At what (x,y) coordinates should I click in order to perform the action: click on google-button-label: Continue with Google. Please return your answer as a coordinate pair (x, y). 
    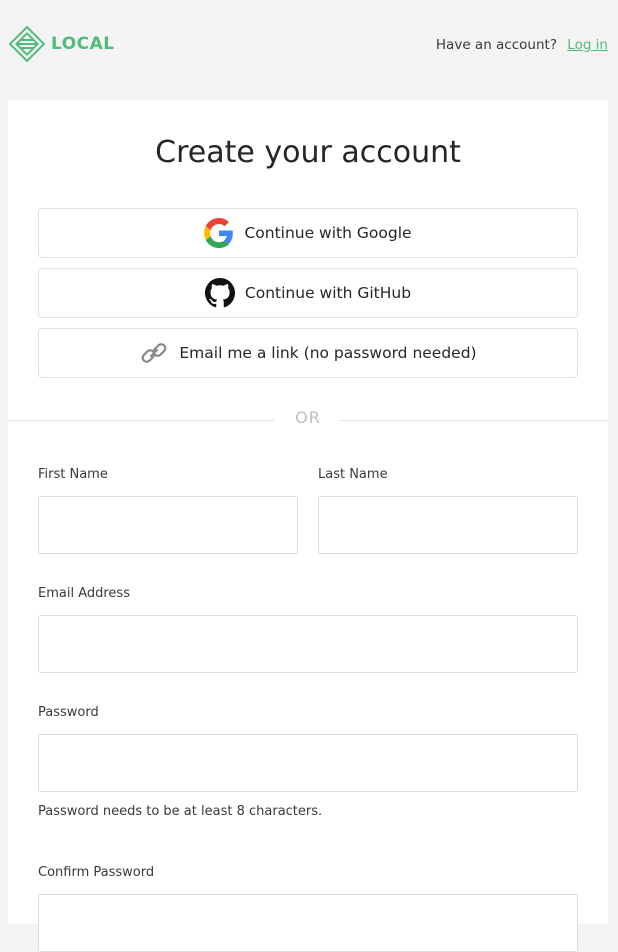
    Looking at the image, I should click on (328, 233).